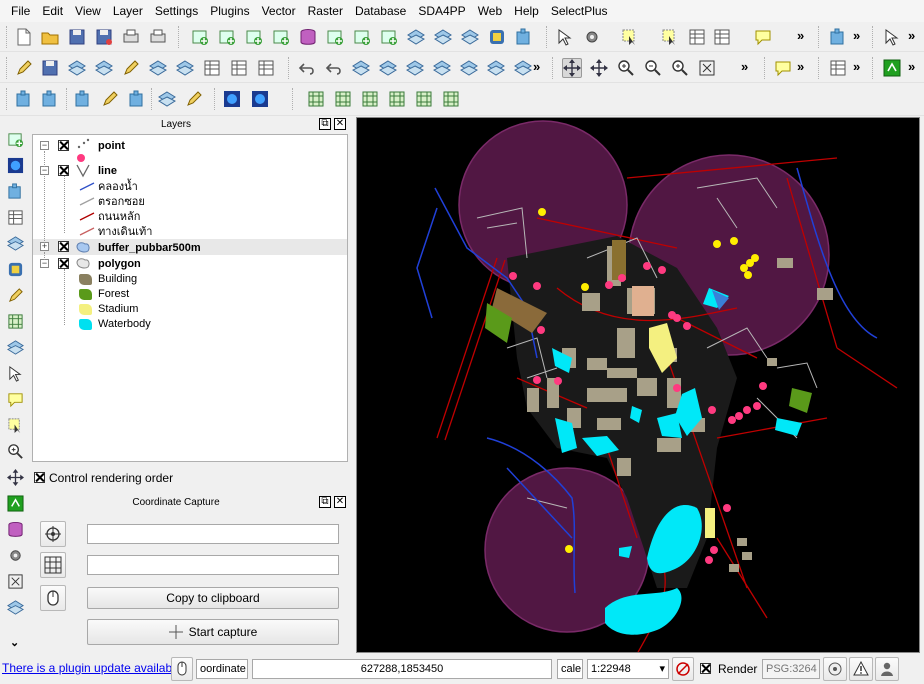 The width and height of the screenshot is (924, 684). What do you see at coordinates (527, 11) in the screenshot?
I see `menu-help: Help` at bounding box center [527, 11].